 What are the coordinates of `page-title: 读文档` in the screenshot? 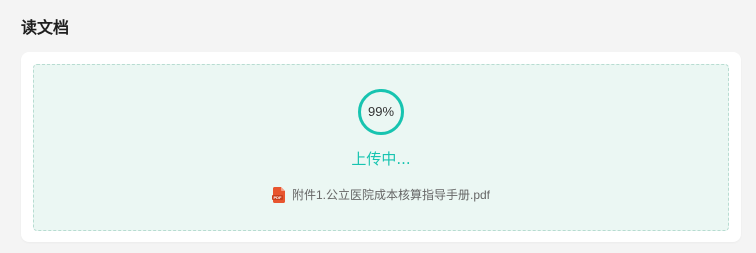 It's located at (45, 27).